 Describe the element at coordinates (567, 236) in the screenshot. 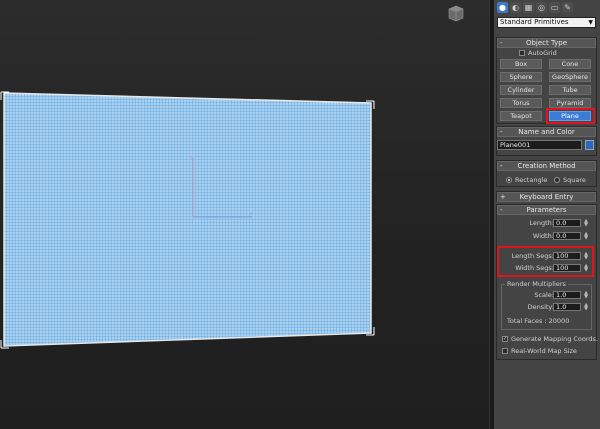

I see `width-input: 0.0` at that location.